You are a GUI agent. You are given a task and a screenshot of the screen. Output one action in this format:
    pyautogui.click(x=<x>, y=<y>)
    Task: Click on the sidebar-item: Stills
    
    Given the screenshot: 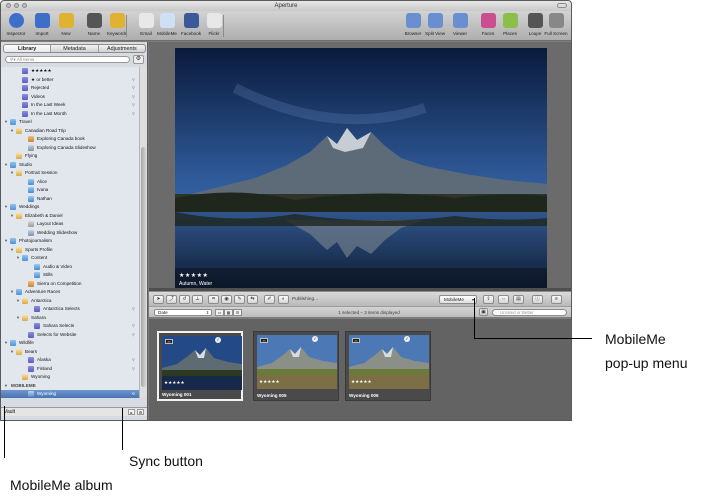 What is the action you would take?
    pyautogui.click(x=70, y=275)
    